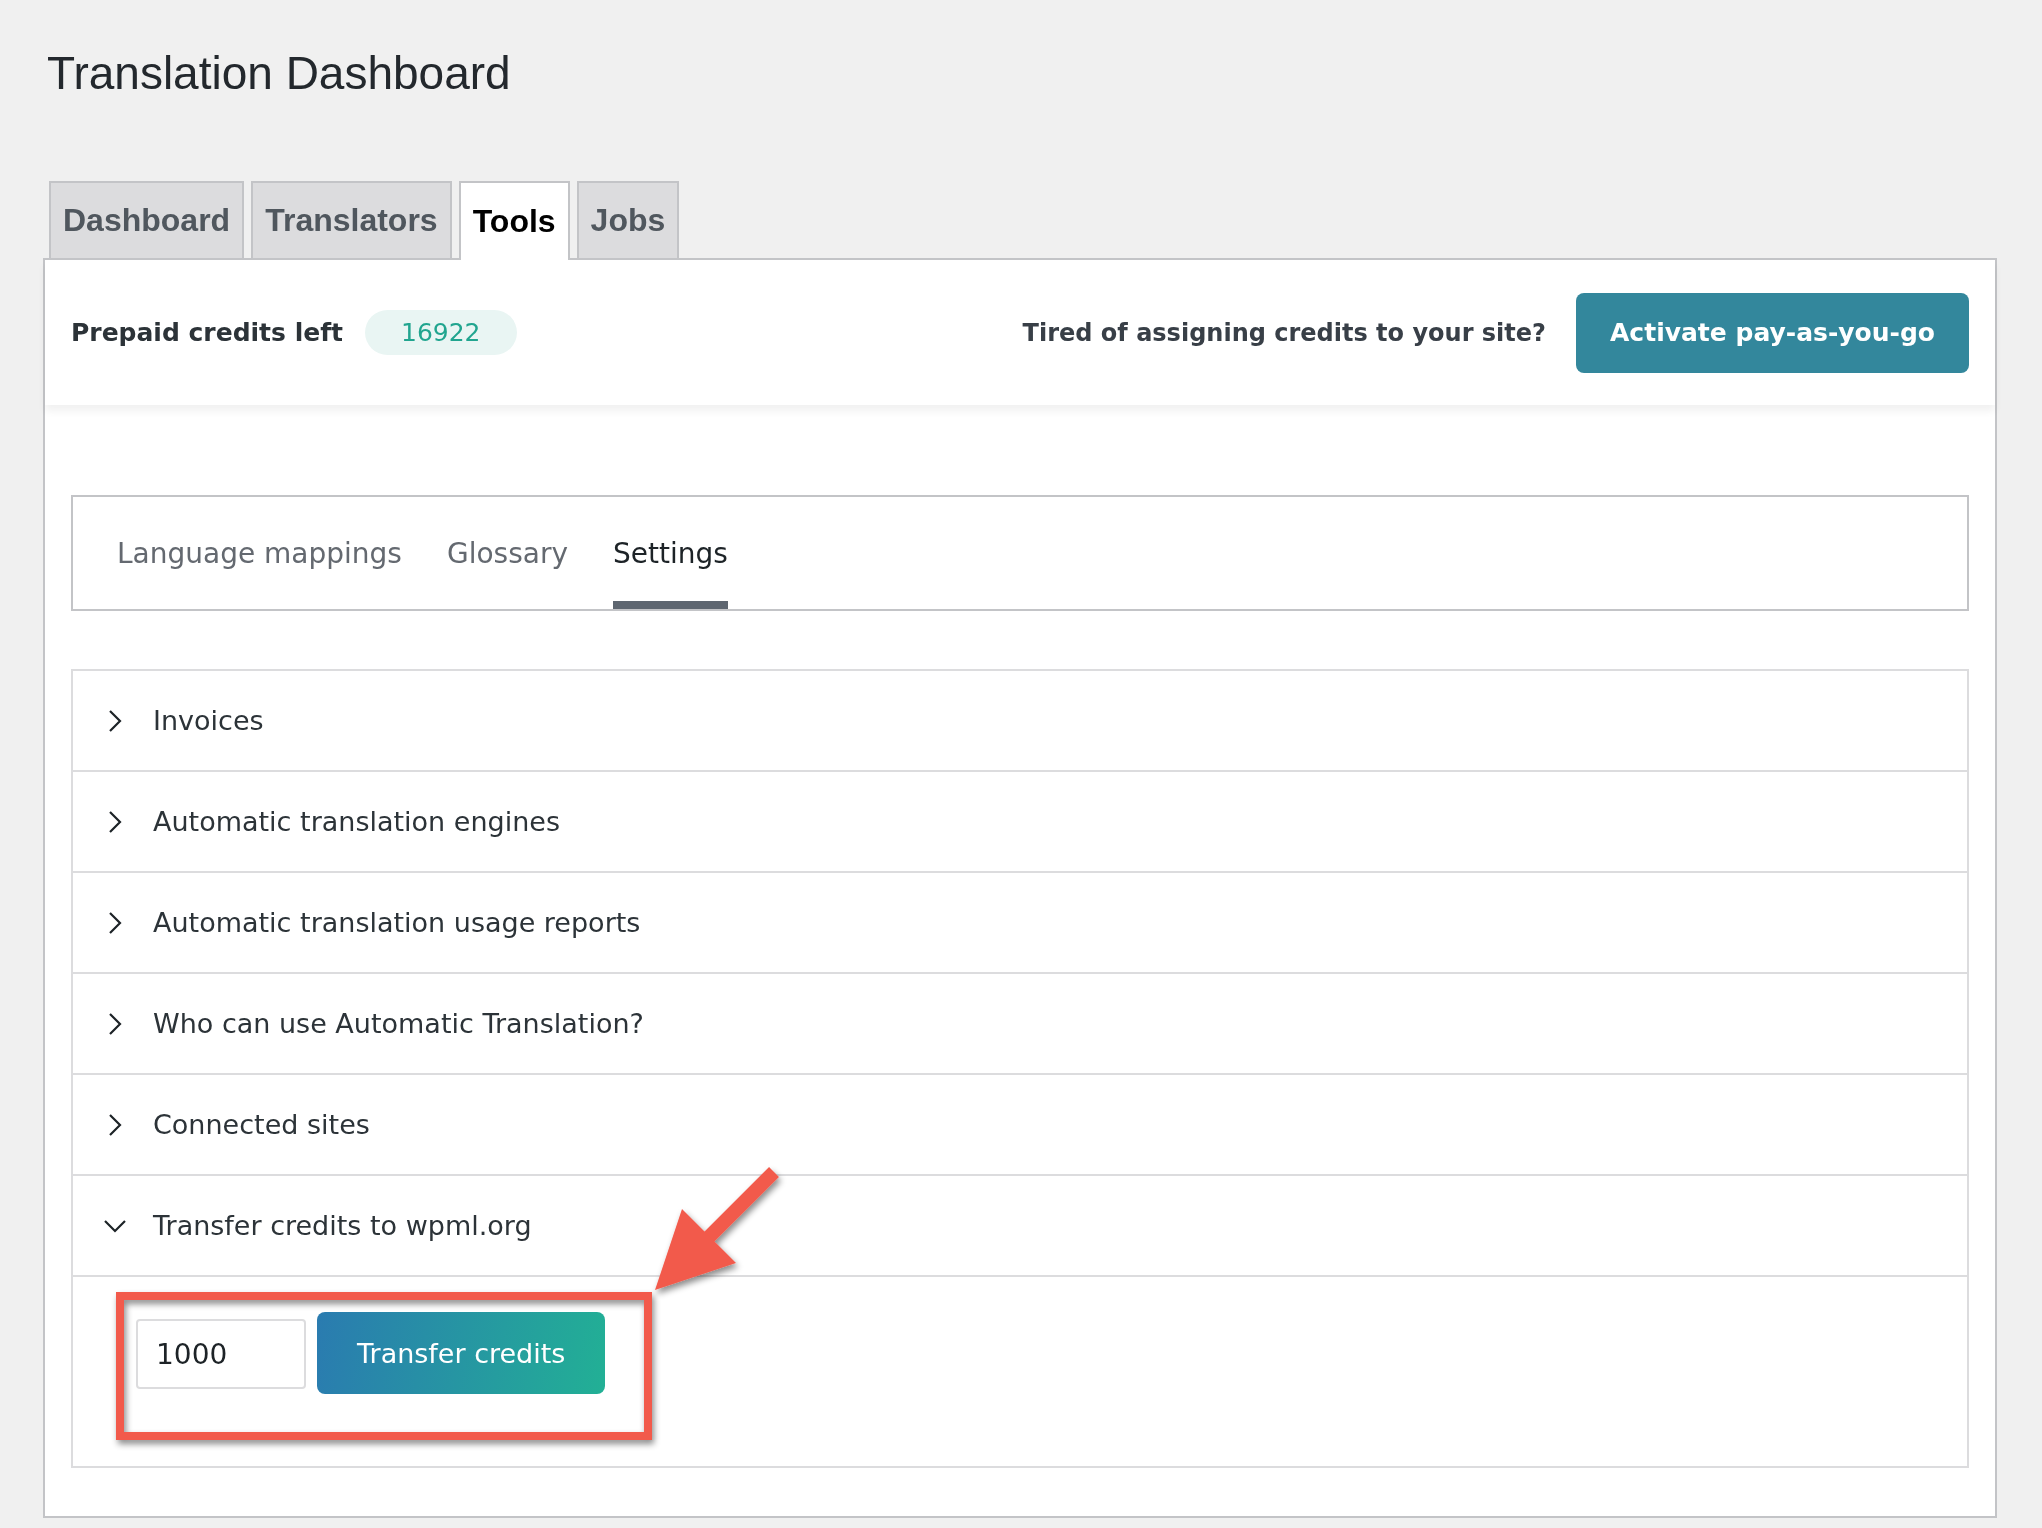 The image size is (2042, 1528). I want to click on accordion-label: Automatic translation engines, so click(356, 821).